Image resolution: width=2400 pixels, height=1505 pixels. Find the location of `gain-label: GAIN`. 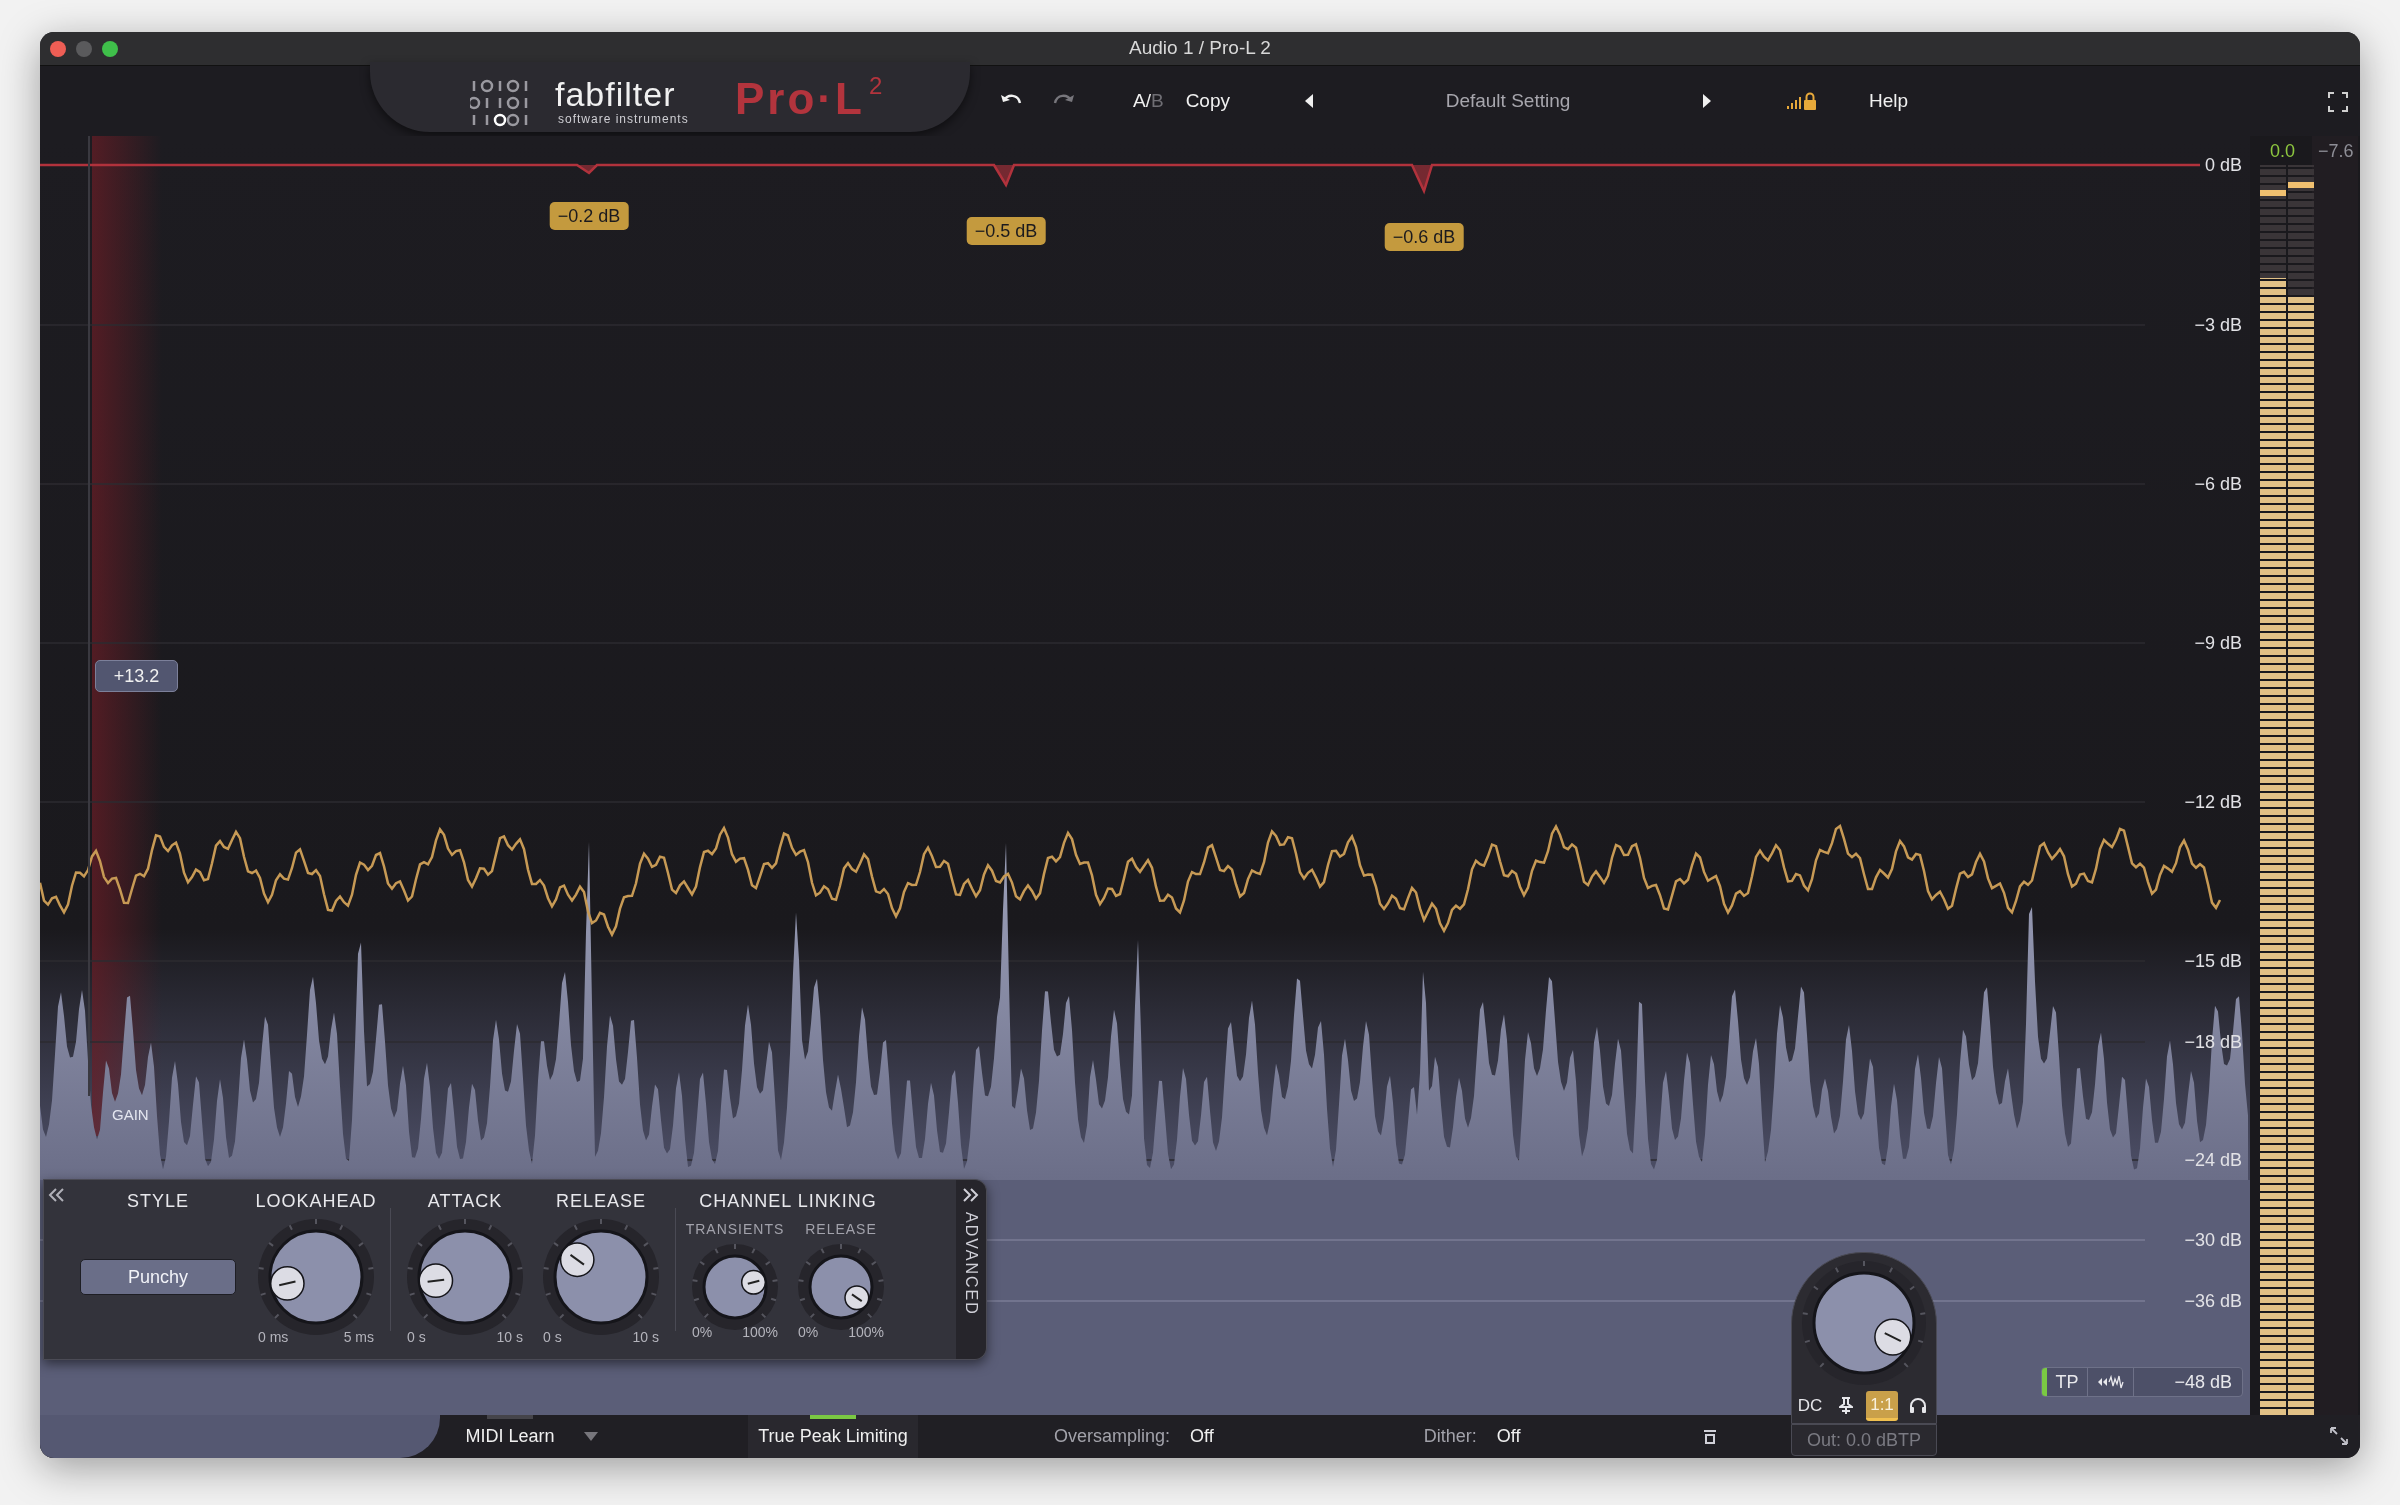

gain-label: GAIN is located at coordinates (130, 1115).